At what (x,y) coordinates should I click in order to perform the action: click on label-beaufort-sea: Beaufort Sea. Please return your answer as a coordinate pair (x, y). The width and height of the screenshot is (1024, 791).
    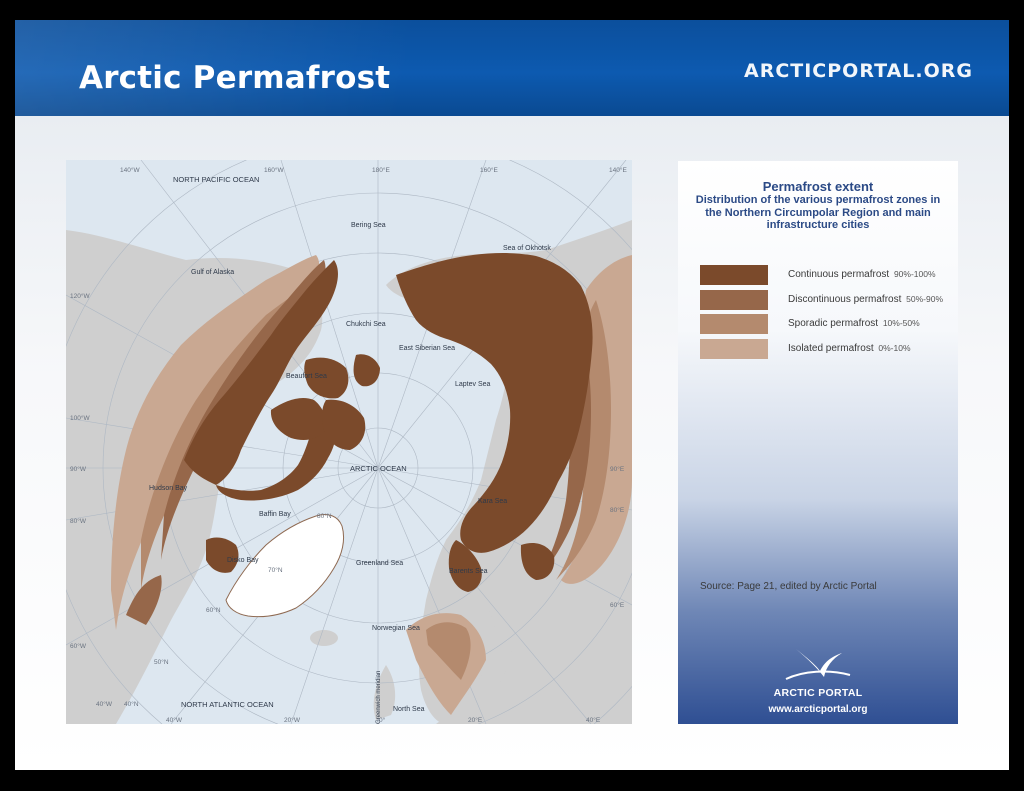
    Looking at the image, I should click on (306, 376).